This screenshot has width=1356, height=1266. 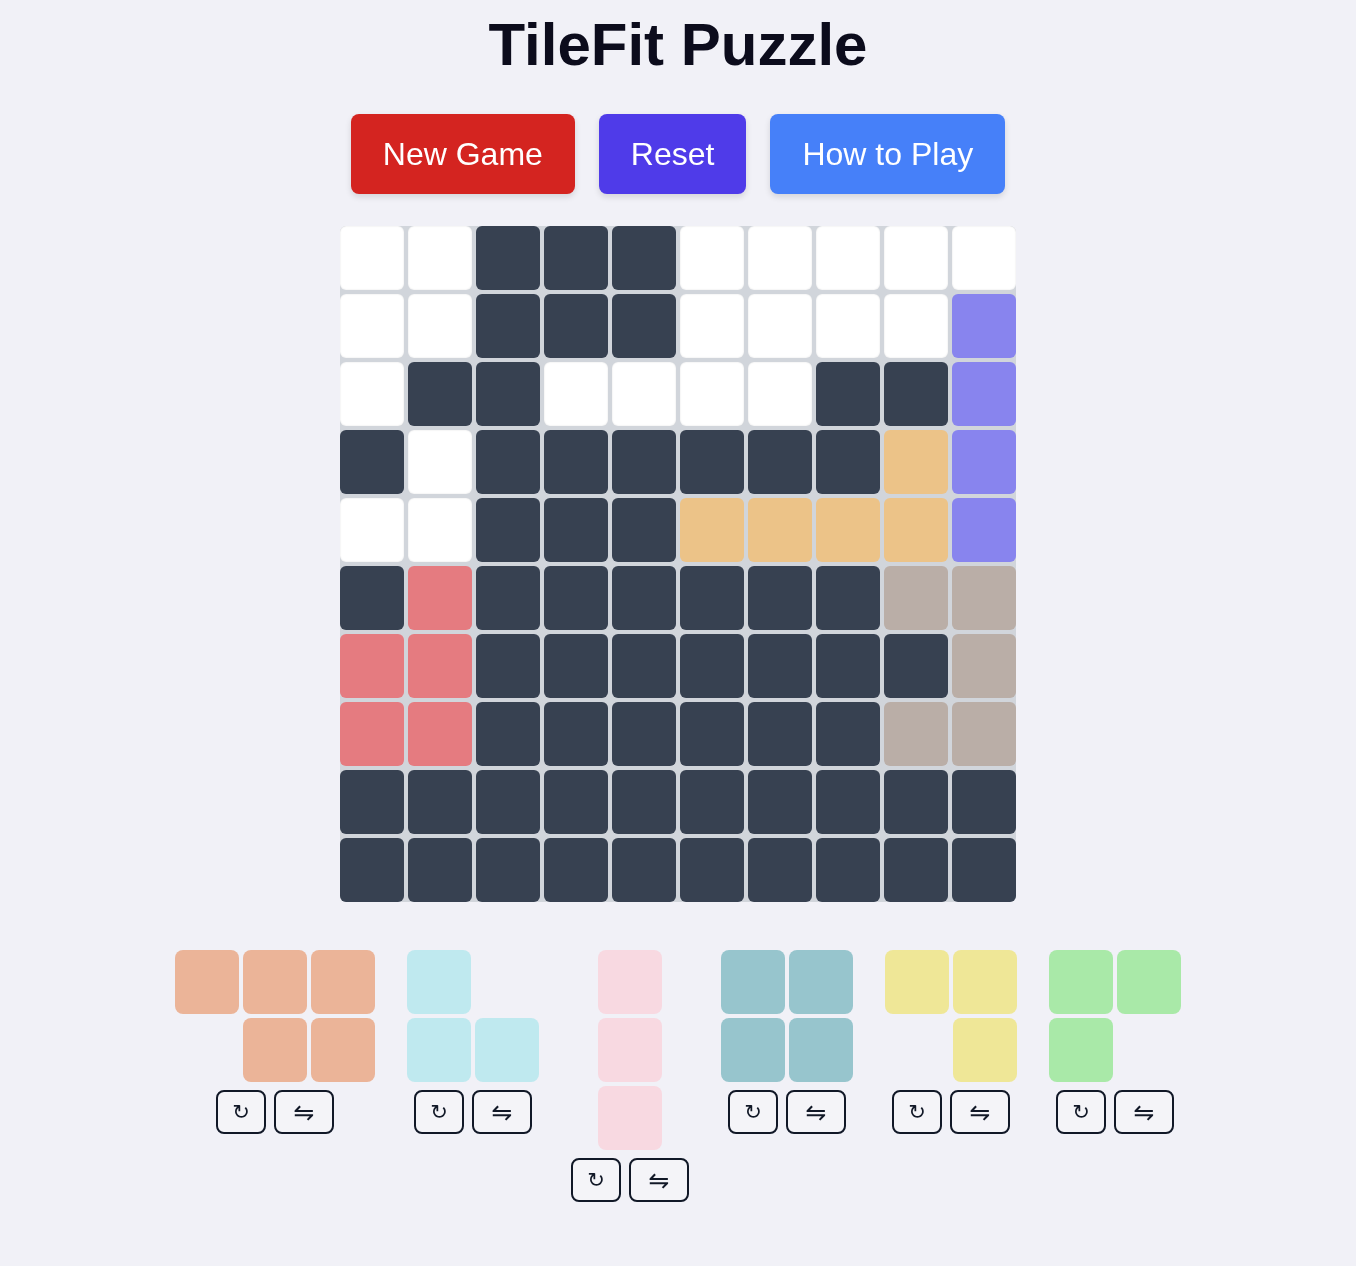 What do you see at coordinates (672, 154) in the screenshot?
I see `reset-button: Reset` at bounding box center [672, 154].